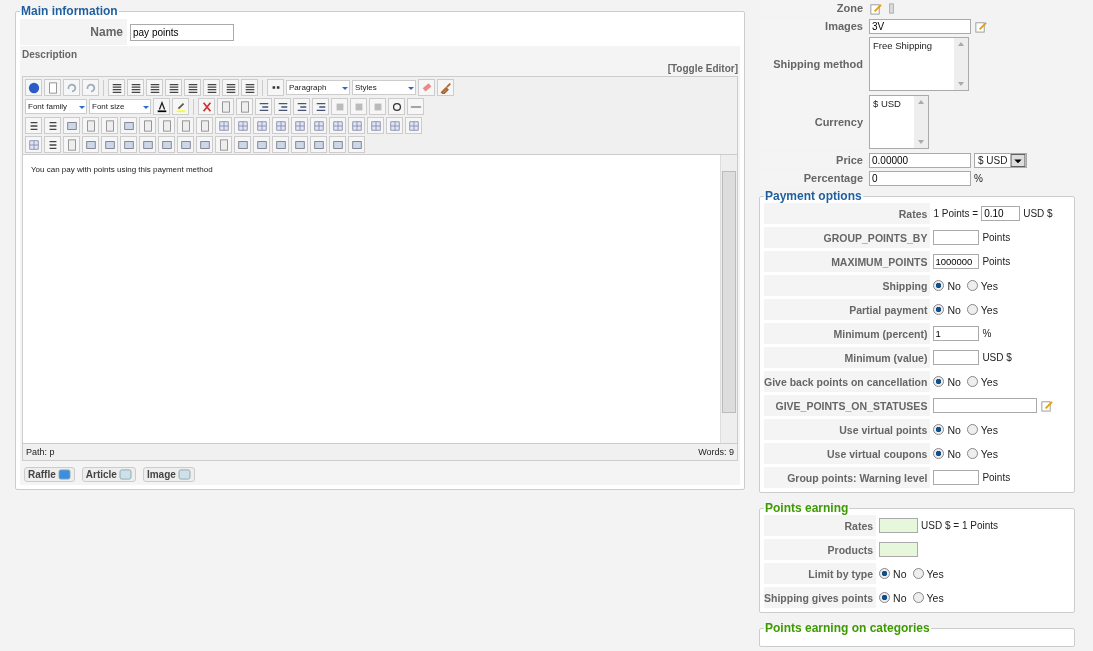 This screenshot has width=1093, height=651. Describe the element at coordinates (920, 160) in the screenshot. I see `price-input: 0.00000` at that location.